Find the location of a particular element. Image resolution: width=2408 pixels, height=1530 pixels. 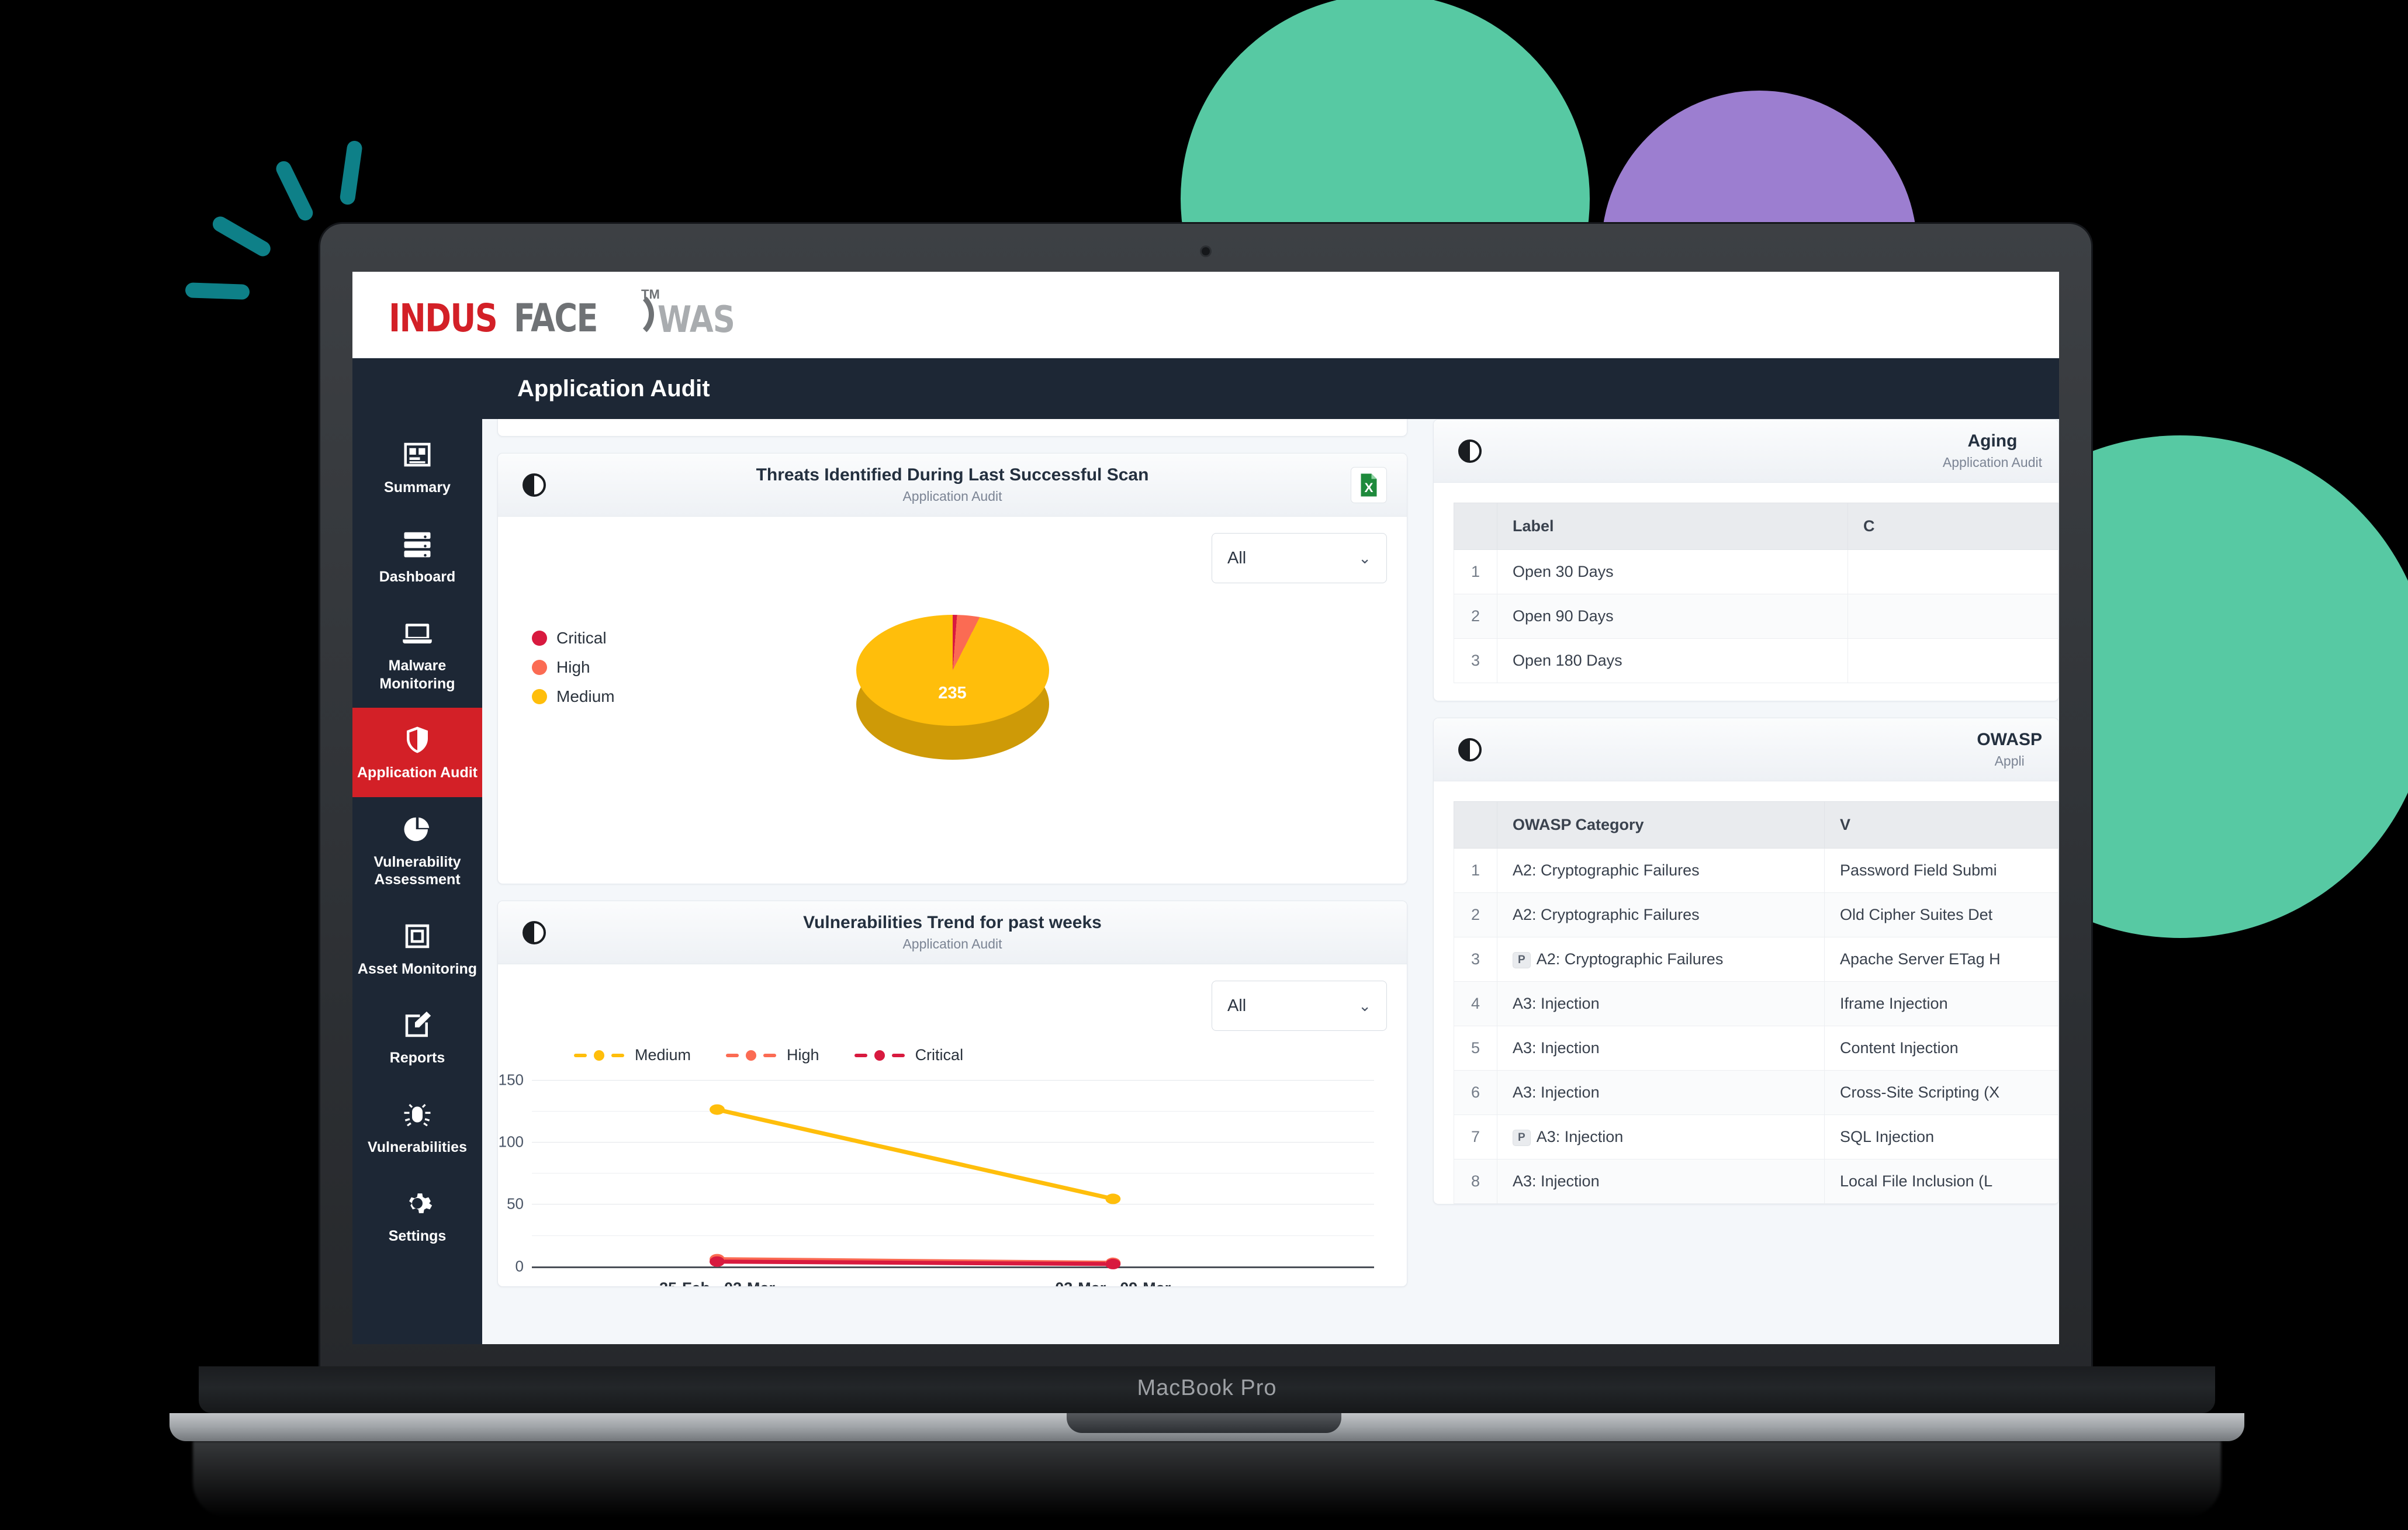

table-row: 2 Open 90 Days is located at coordinates (1756, 616).